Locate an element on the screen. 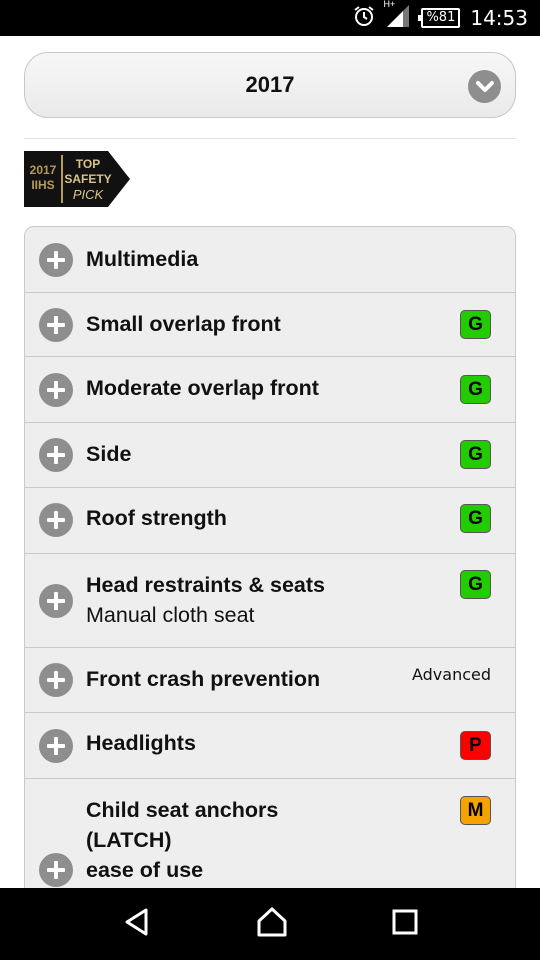 This screenshot has width=540, height=960. list-item-front-crash-prevention: Front crash prevention Advanced is located at coordinates (270, 680).